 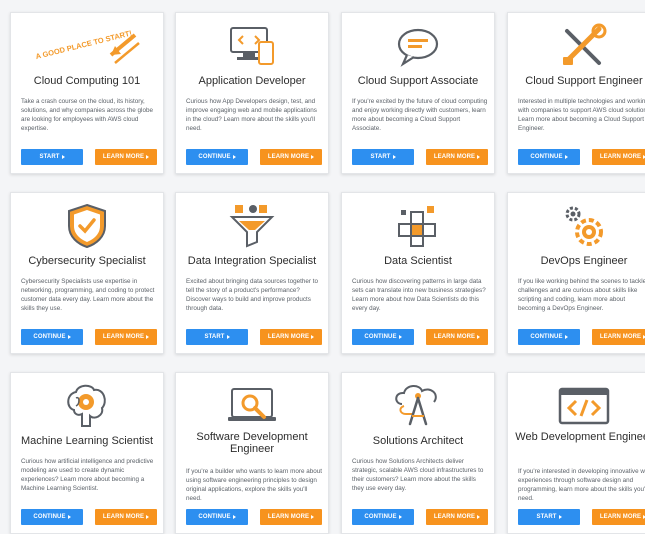 What do you see at coordinates (584, 81) in the screenshot?
I see `card-title: Cloud Support Engineer` at bounding box center [584, 81].